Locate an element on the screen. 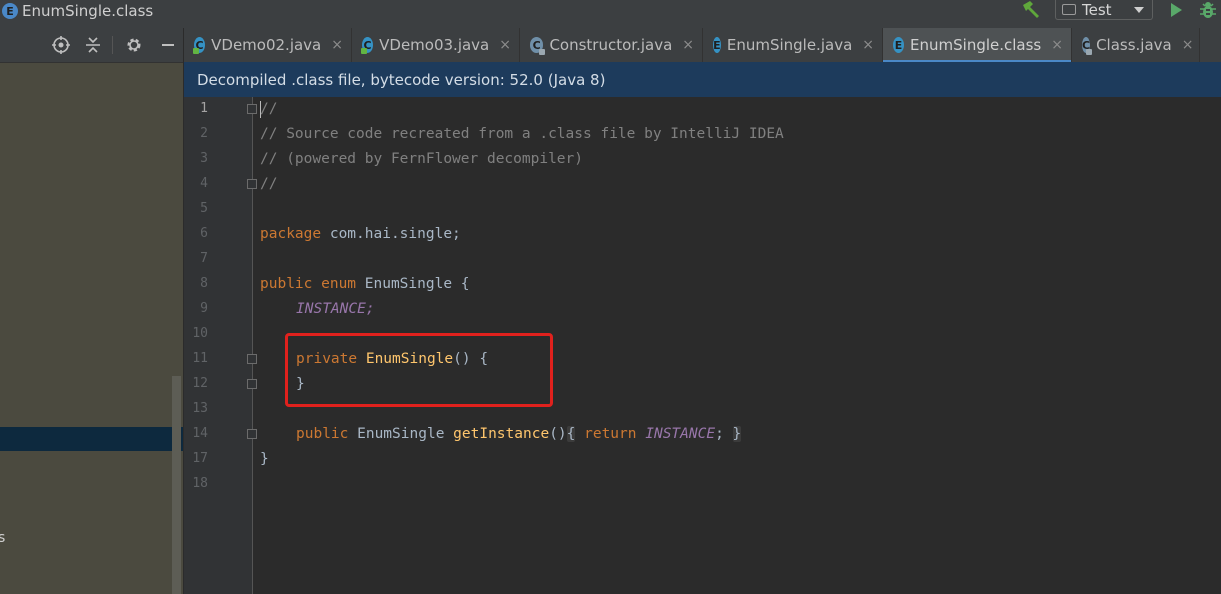 Image resolution: width=1221 pixels, height=594 pixels. line-number: 8 is located at coordinates (204, 283).